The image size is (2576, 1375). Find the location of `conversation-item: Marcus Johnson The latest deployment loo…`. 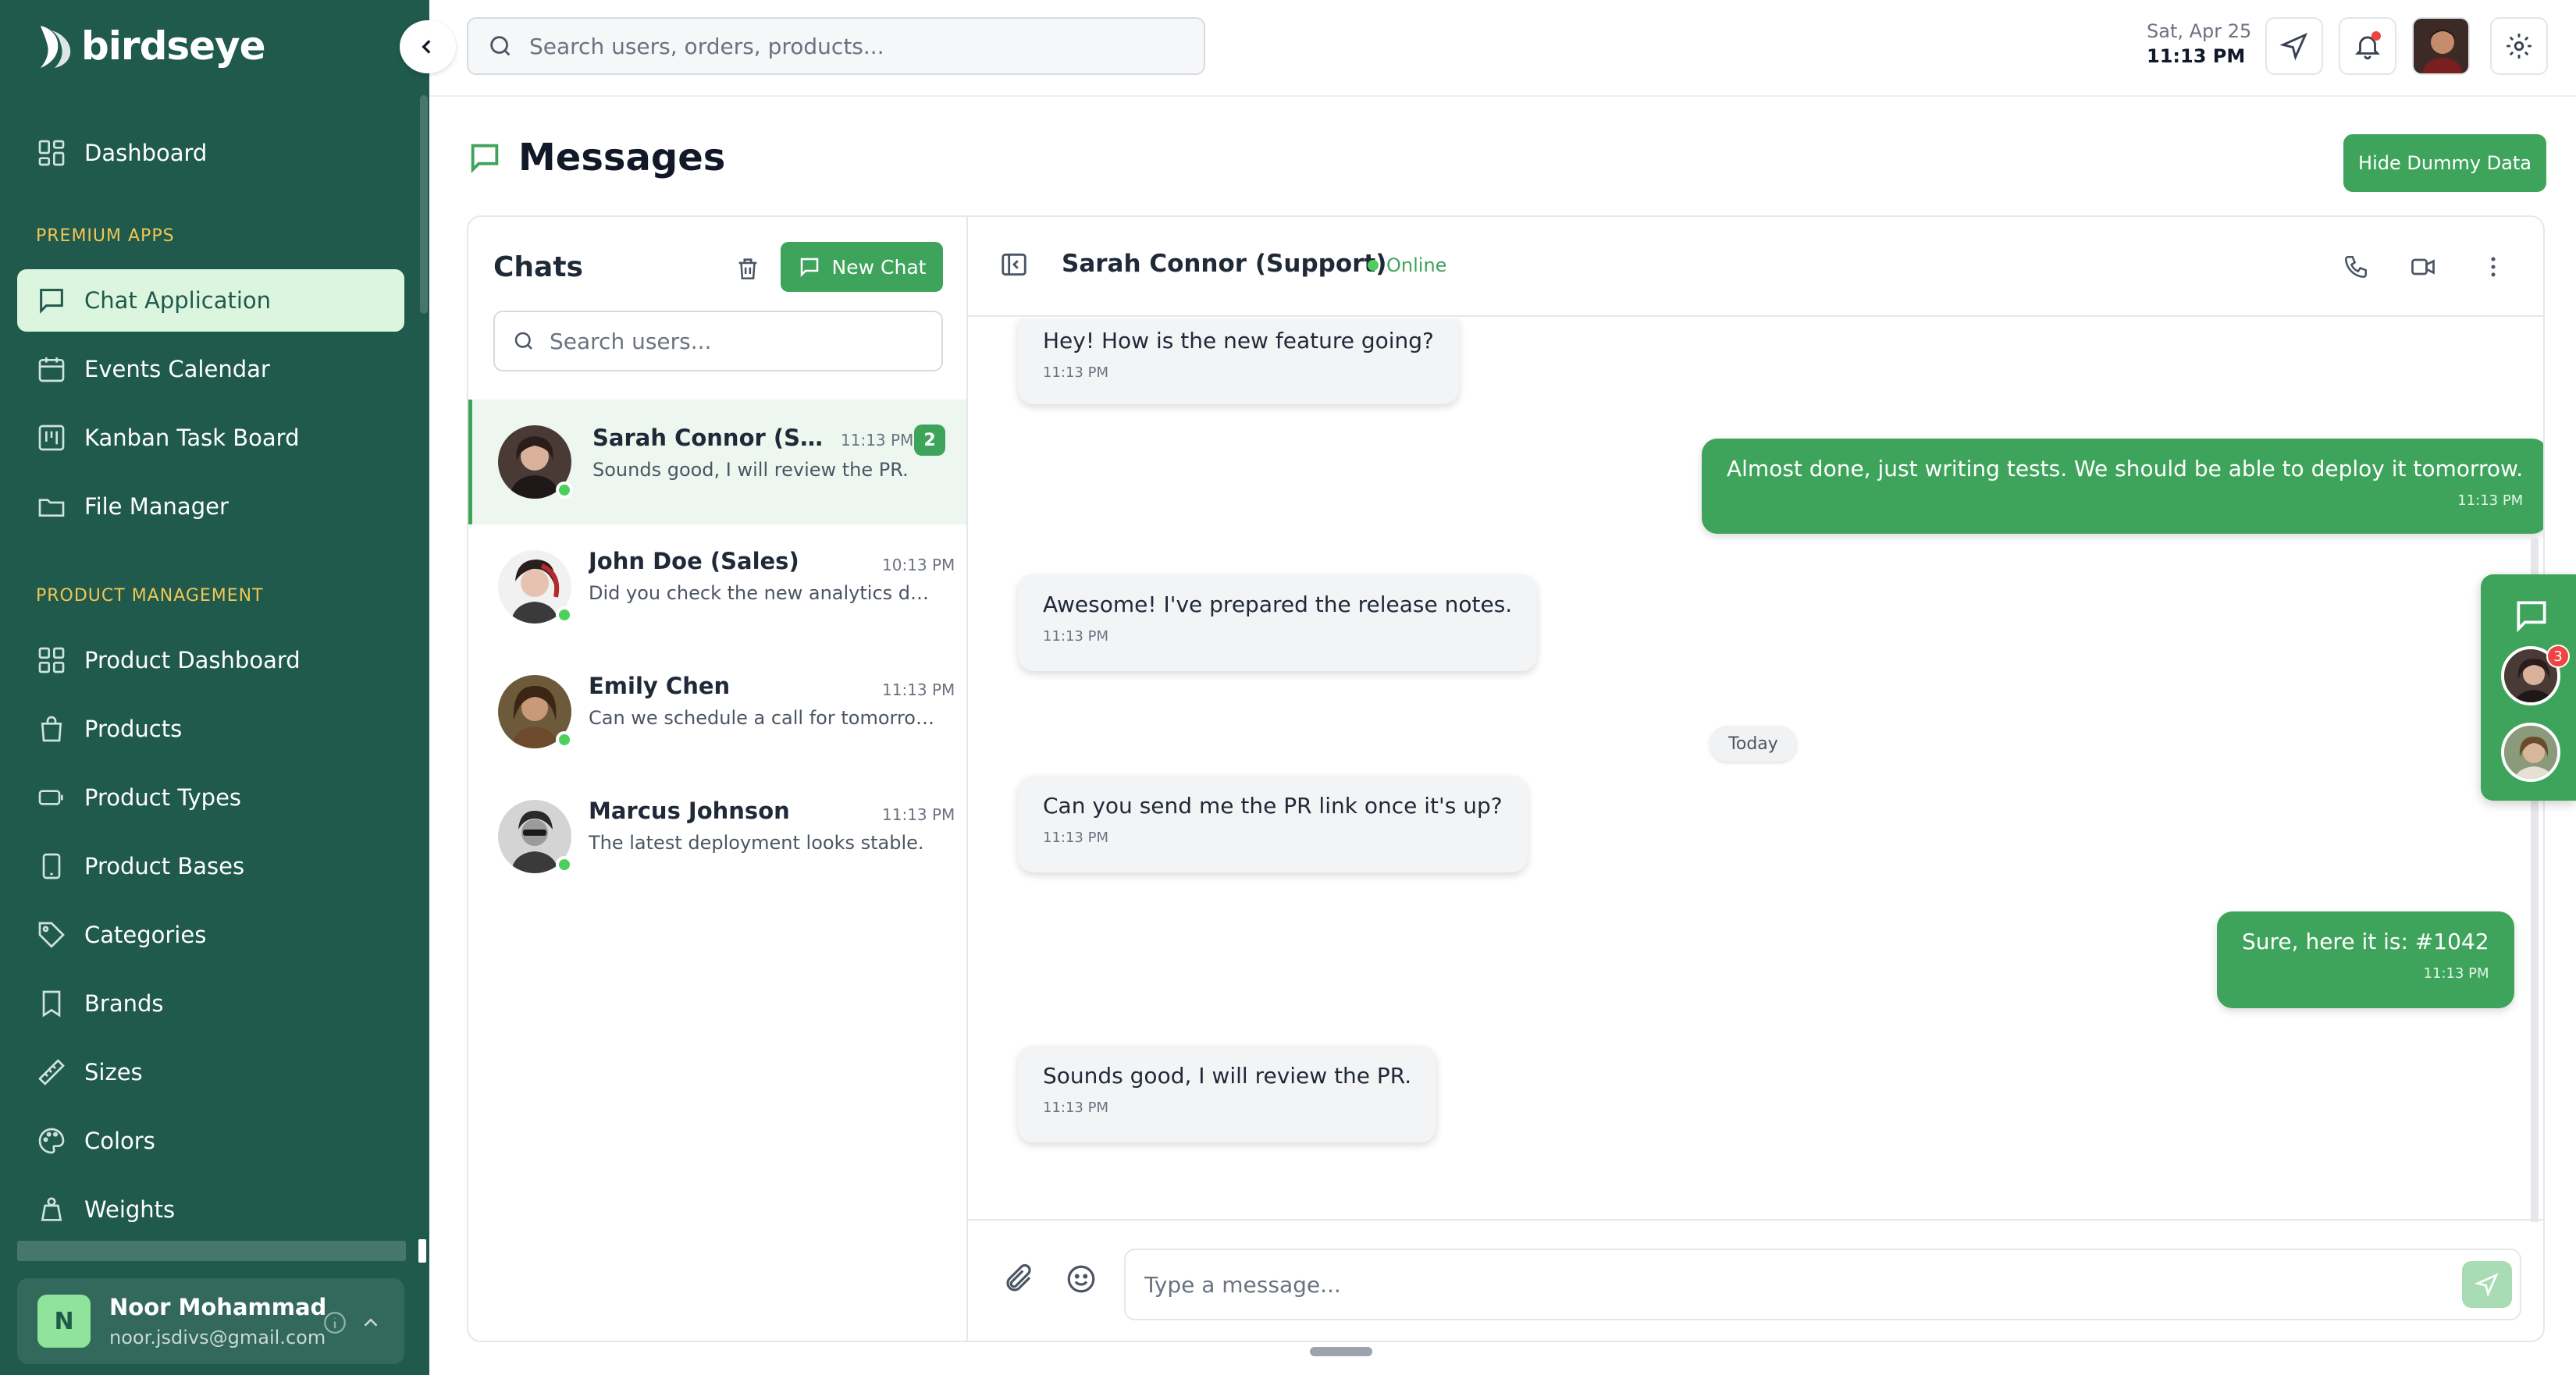

conversation-item: Marcus Johnson The latest deployment loo… is located at coordinates (717, 836).